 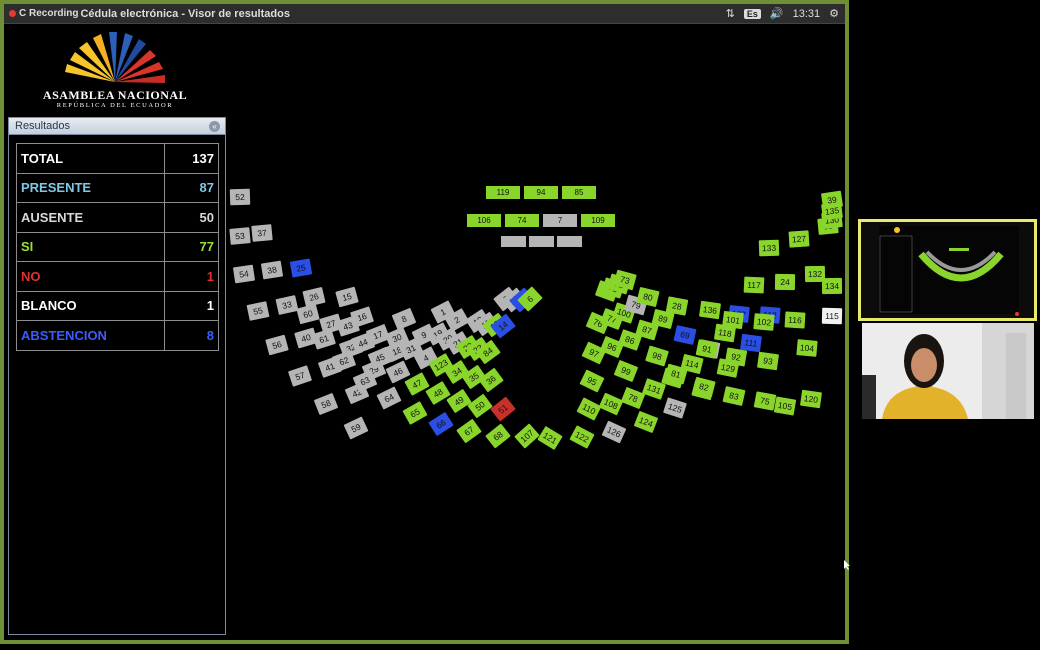 What do you see at coordinates (832, 286) in the screenshot?
I see `seat-134: 134` at bounding box center [832, 286].